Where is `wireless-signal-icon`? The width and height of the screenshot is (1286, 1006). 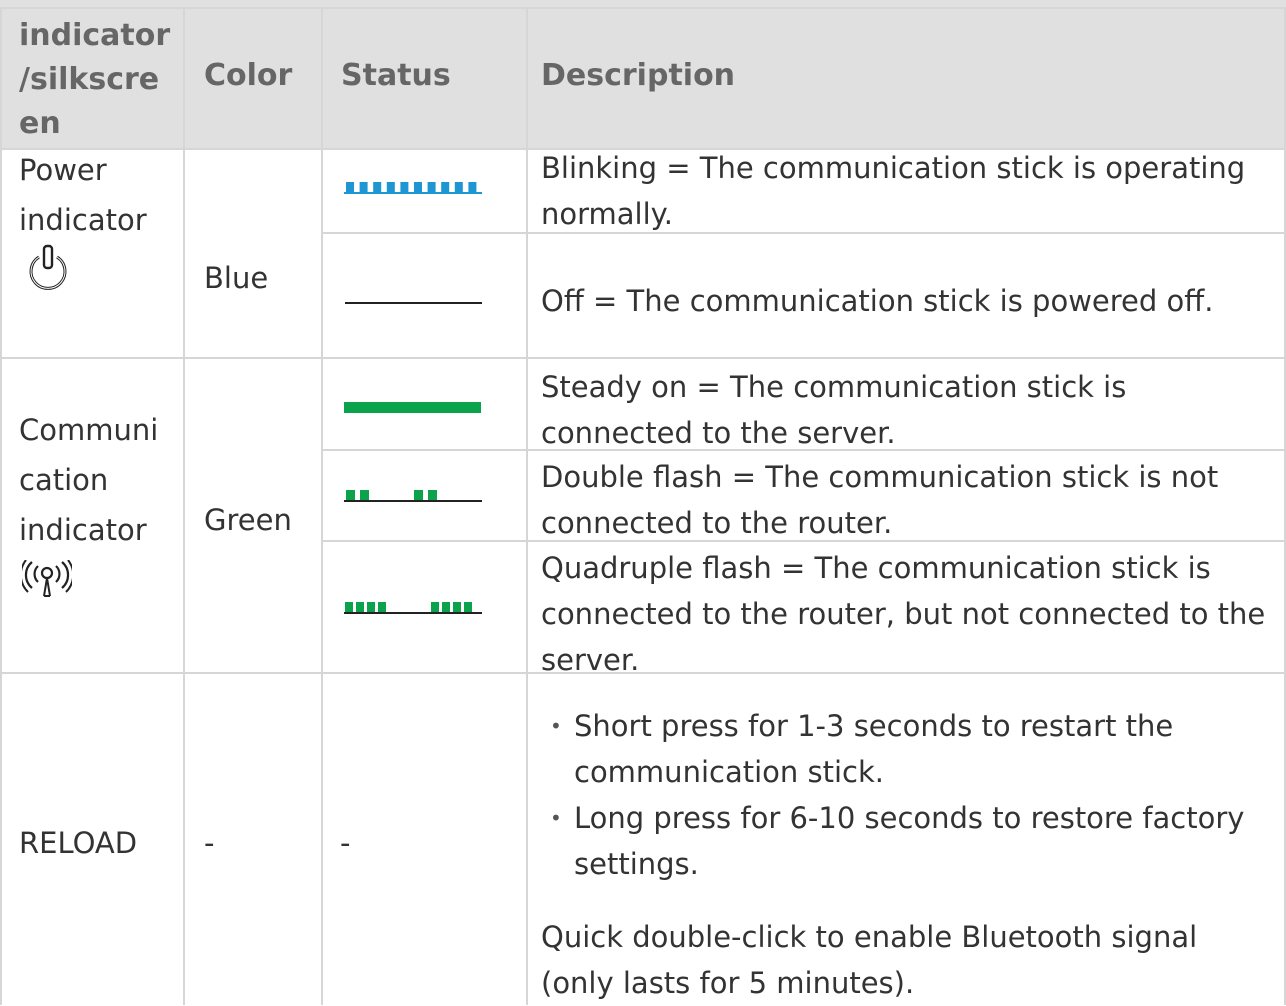 wireless-signal-icon is located at coordinates (47, 578).